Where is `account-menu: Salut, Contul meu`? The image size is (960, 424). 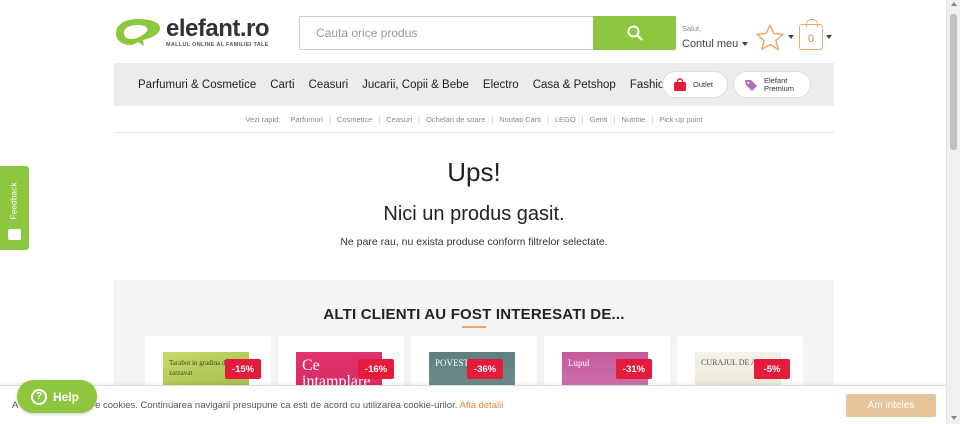
account-menu: Salut, Contul meu is located at coordinates (715, 37).